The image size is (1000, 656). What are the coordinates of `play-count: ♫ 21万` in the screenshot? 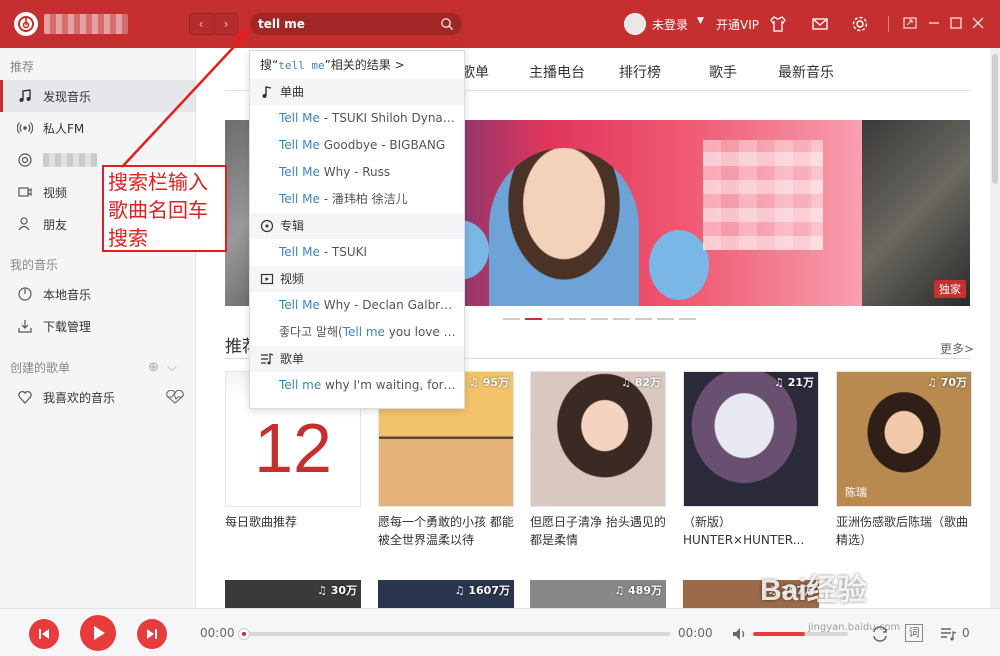 It's located at (793, 382).